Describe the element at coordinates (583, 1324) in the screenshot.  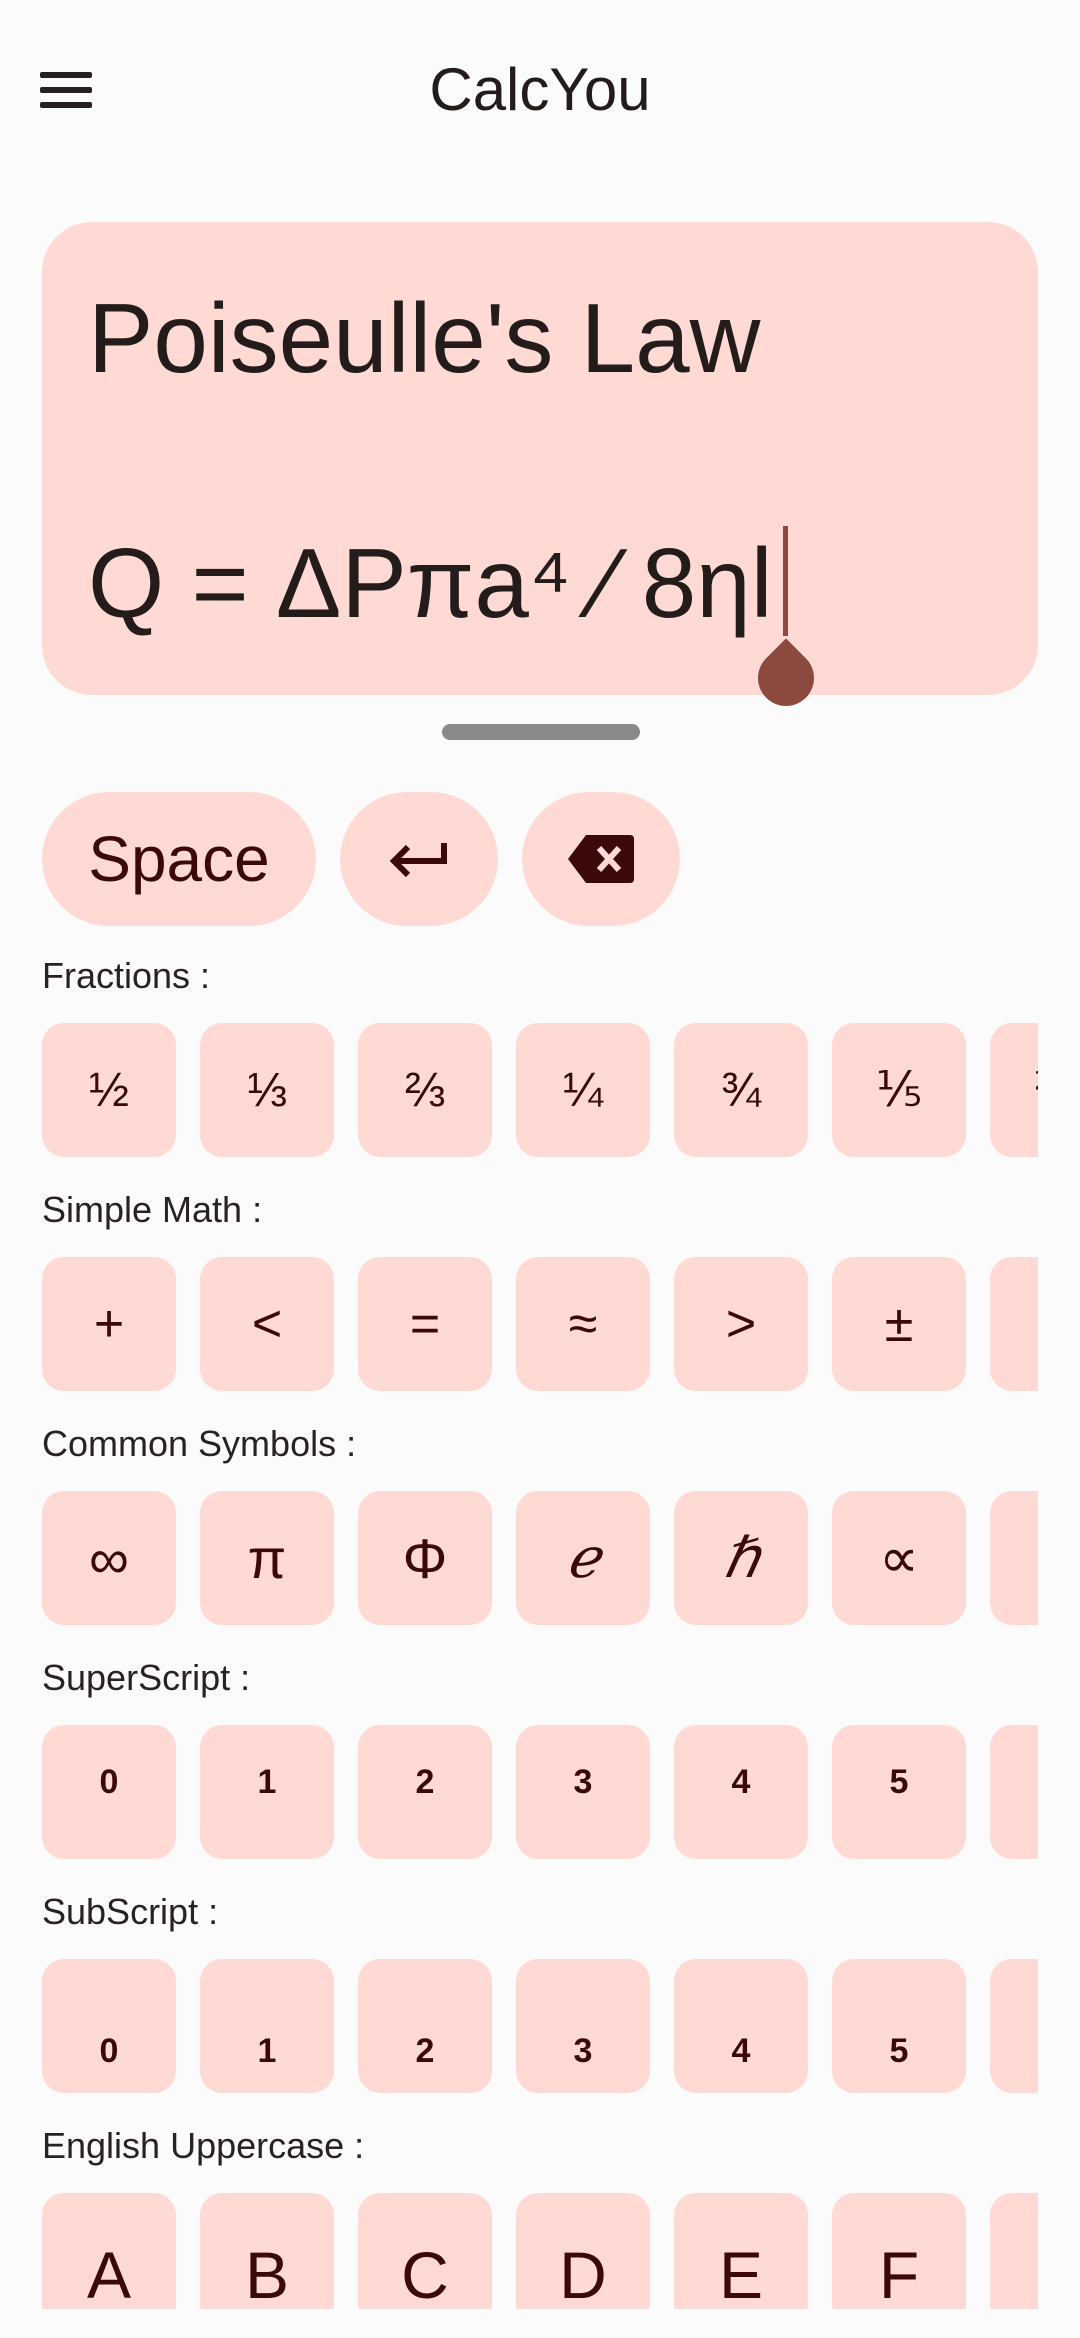
I see `key-approx: ≈` at that location.